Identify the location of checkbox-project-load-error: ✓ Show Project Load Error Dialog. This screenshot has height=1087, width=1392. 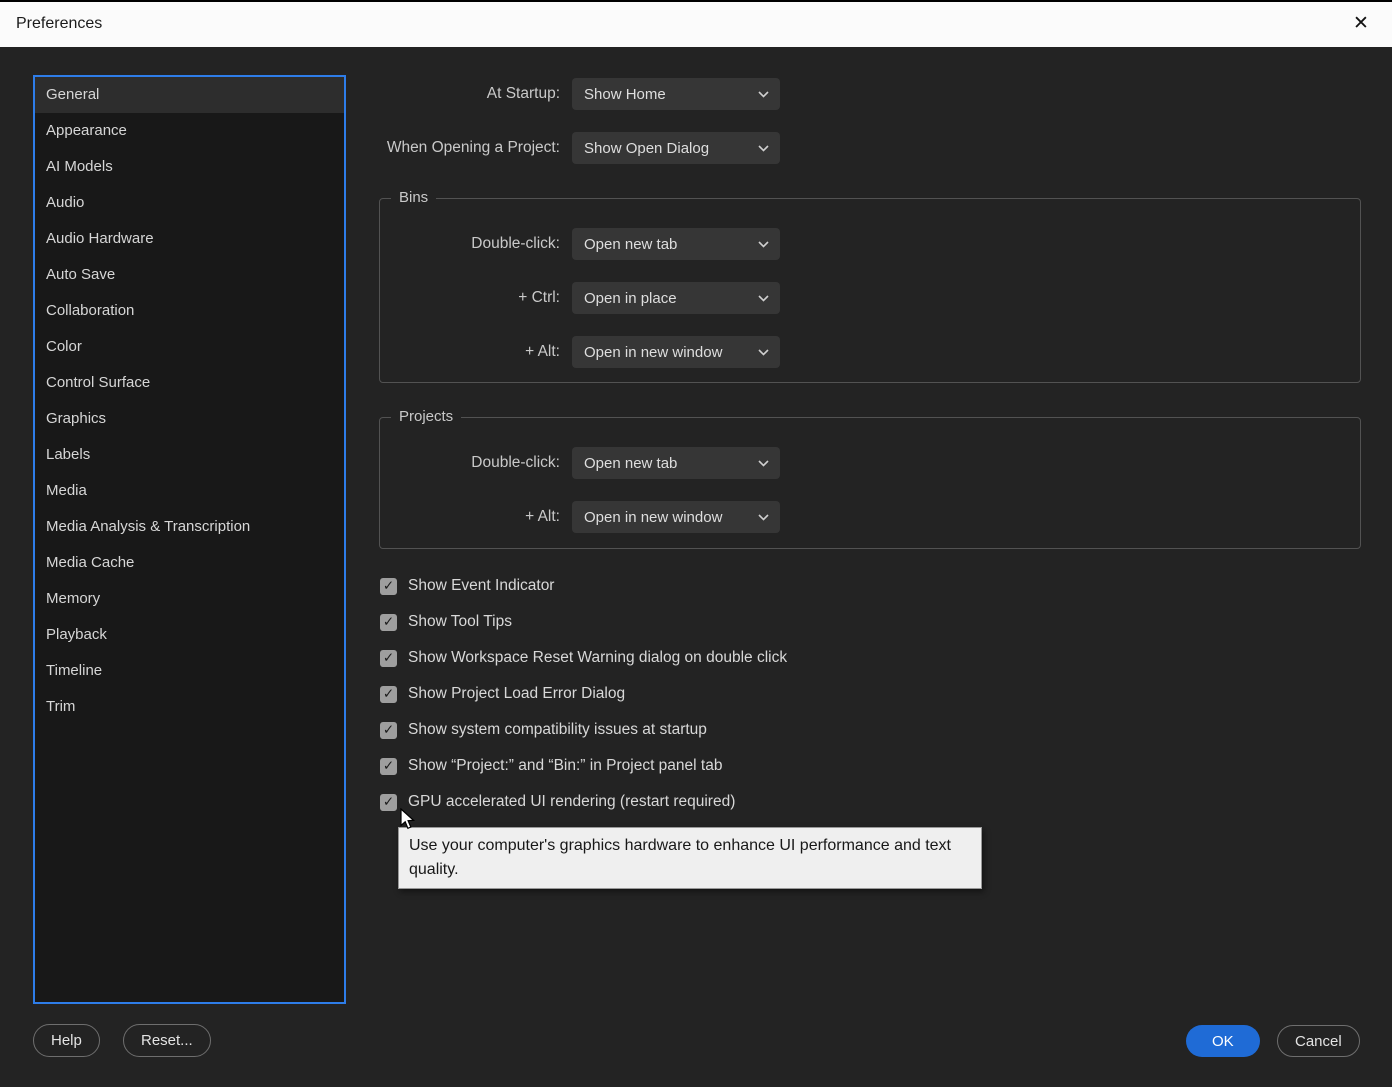
(502, 694).